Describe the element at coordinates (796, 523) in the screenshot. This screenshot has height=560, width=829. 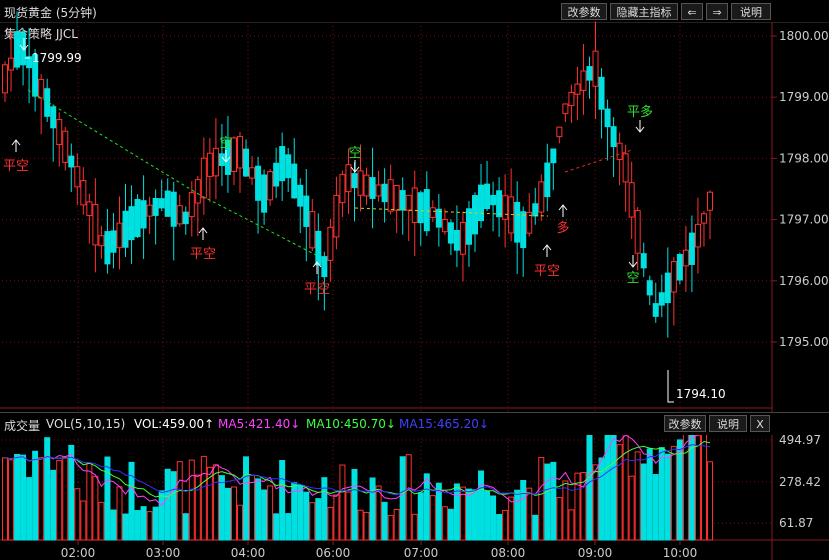
I see `volume-tick: 61.87` at that location.